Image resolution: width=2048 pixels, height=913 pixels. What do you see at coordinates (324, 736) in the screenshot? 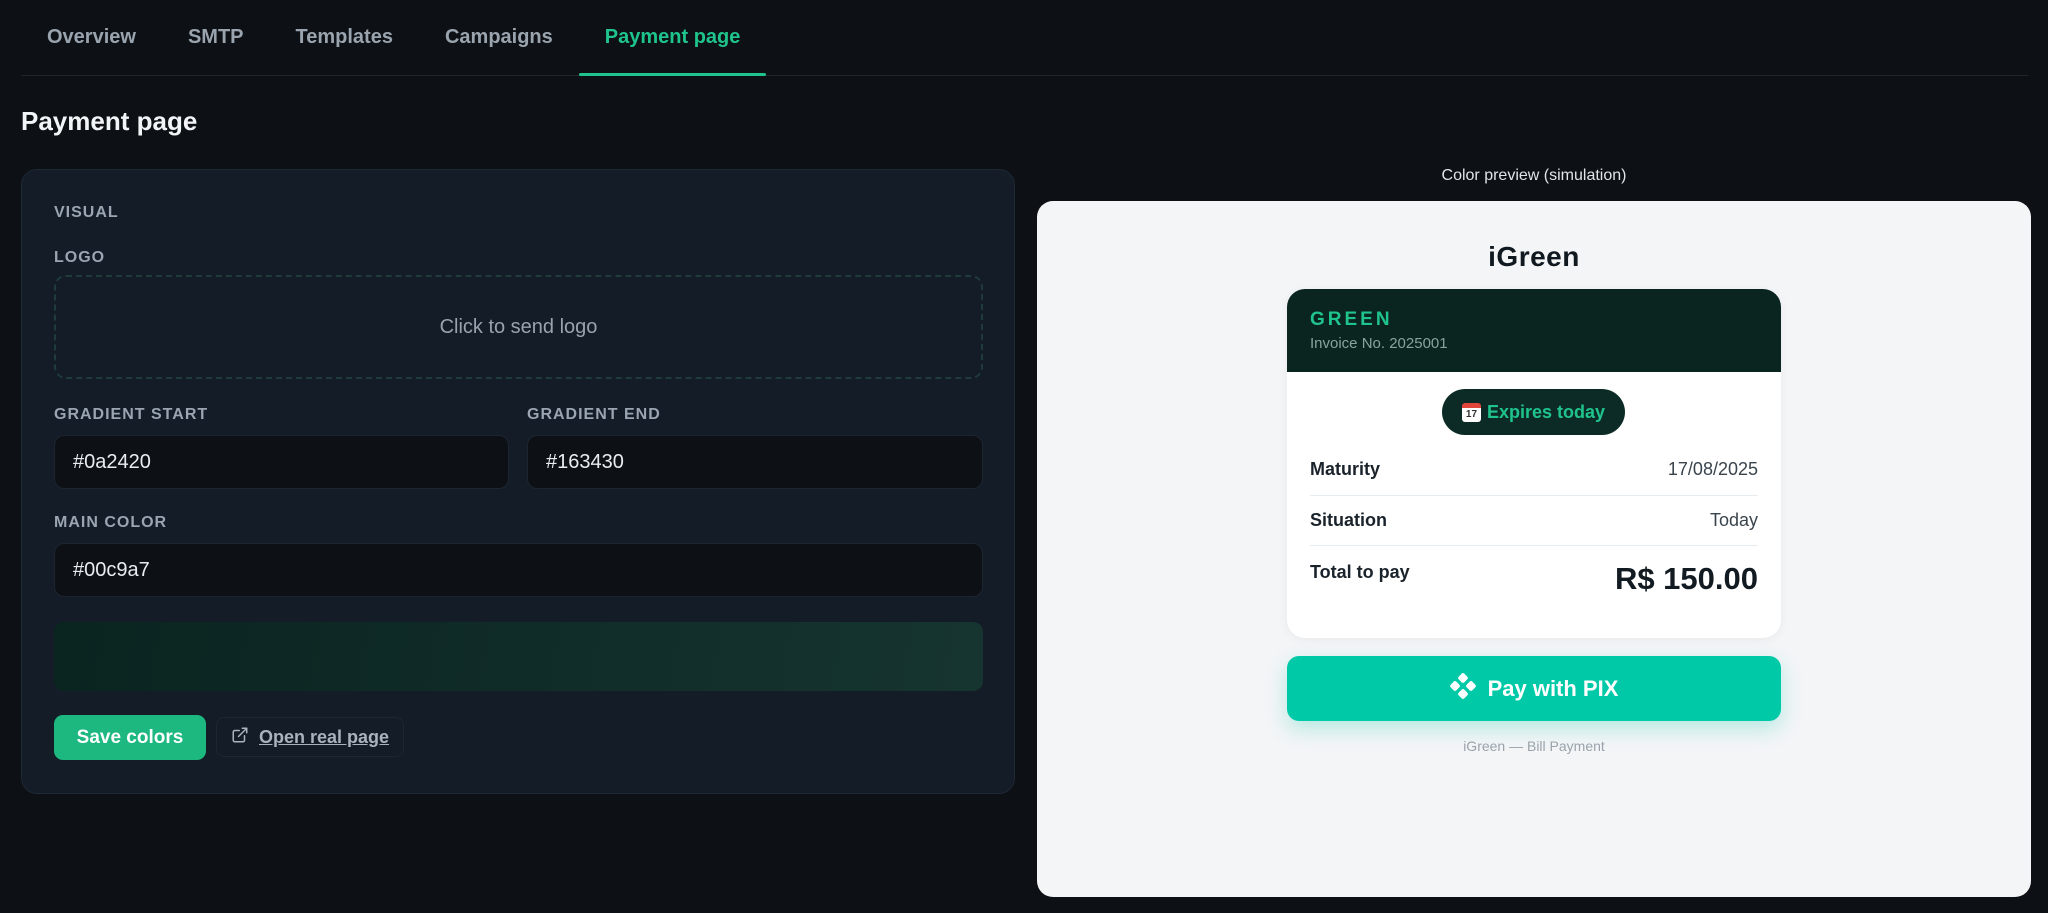
I see `open-real-page-label: Open real page` at bounding box center [324, 736].